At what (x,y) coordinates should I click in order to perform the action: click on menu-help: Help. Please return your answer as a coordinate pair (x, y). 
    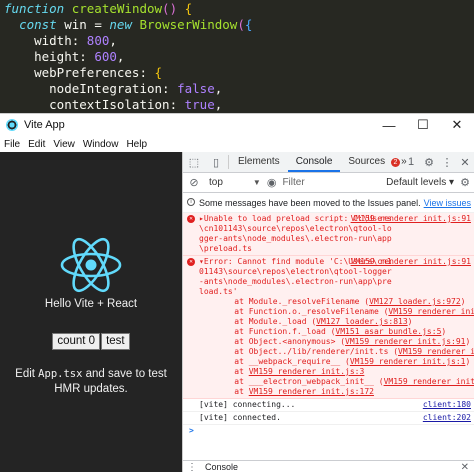
    Looking at the image, I should click on (136, 144).